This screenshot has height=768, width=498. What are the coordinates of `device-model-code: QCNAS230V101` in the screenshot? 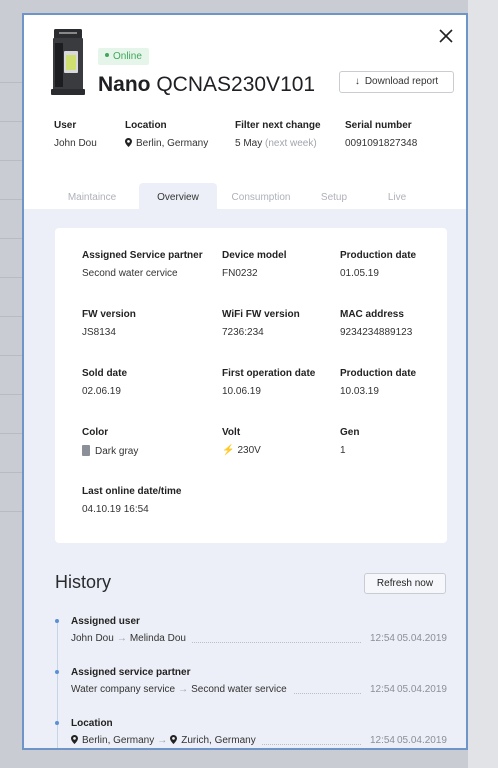 It's located at (236, 84).